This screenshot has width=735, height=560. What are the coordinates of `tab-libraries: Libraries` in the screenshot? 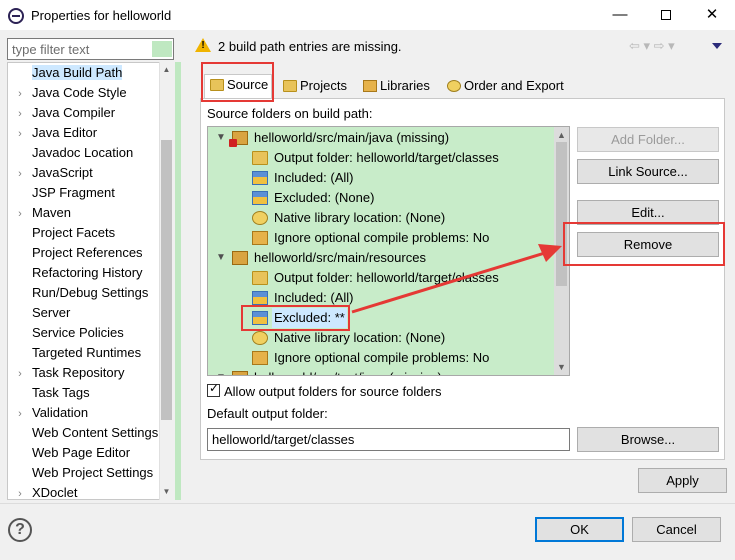 It's located at (397, 87).